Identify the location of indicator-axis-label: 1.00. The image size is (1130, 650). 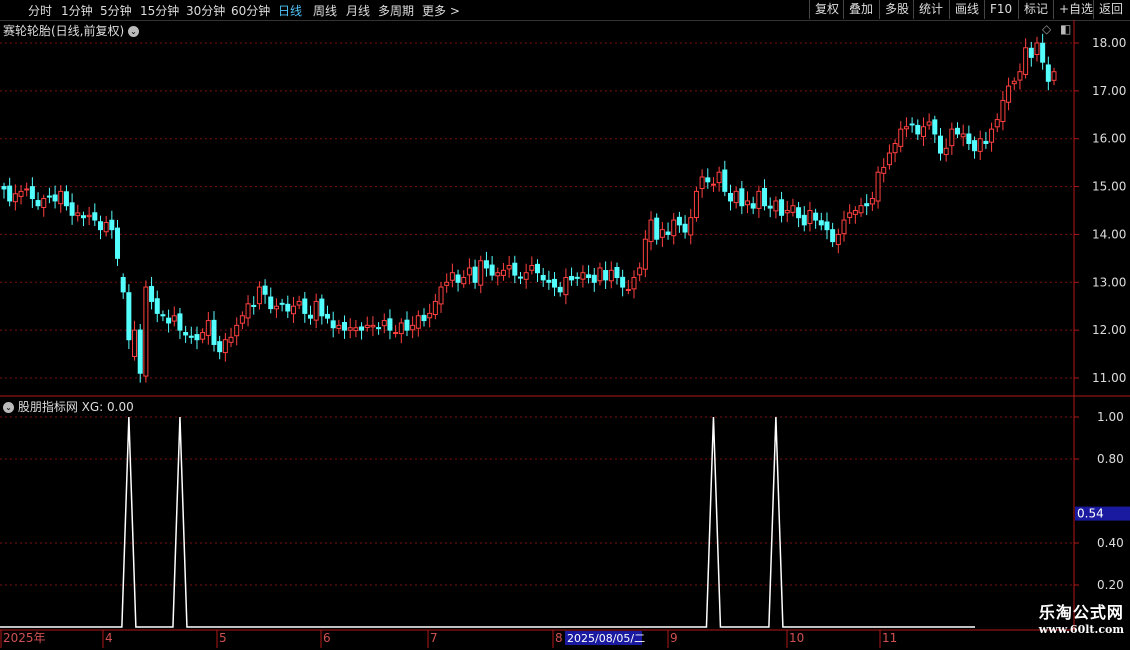
(1110, 417).